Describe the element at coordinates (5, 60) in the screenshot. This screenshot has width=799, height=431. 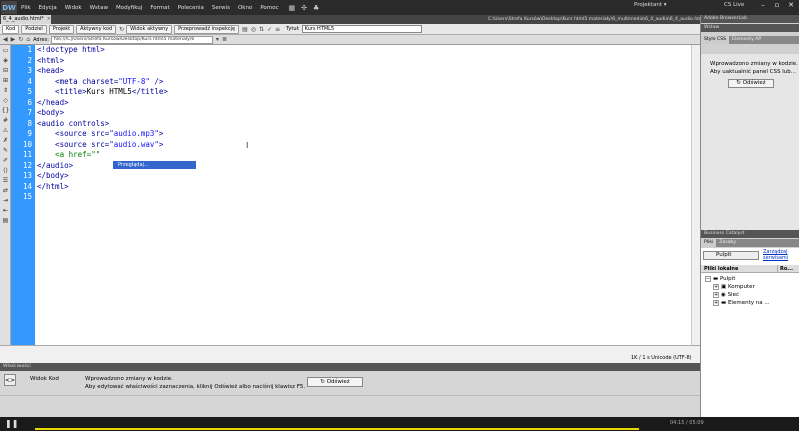
I see `show-code-navigator-icon: ◈` at that location.